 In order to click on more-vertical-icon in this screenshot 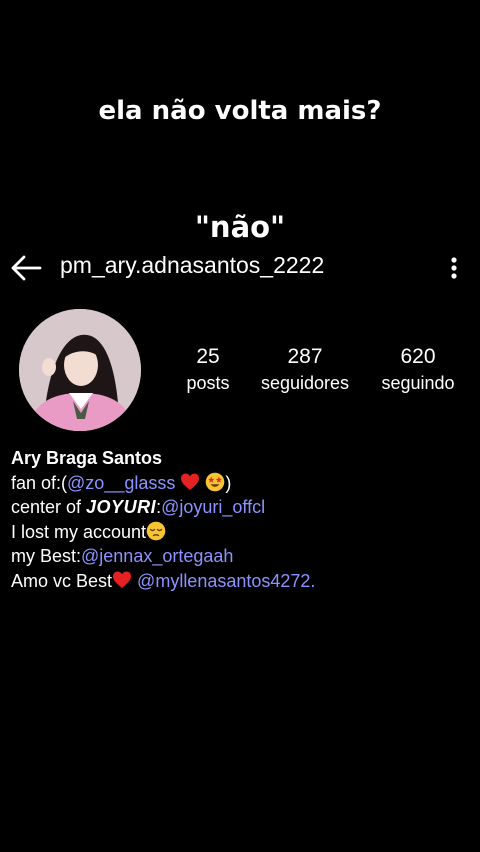, I will do `click(454, 268)`.